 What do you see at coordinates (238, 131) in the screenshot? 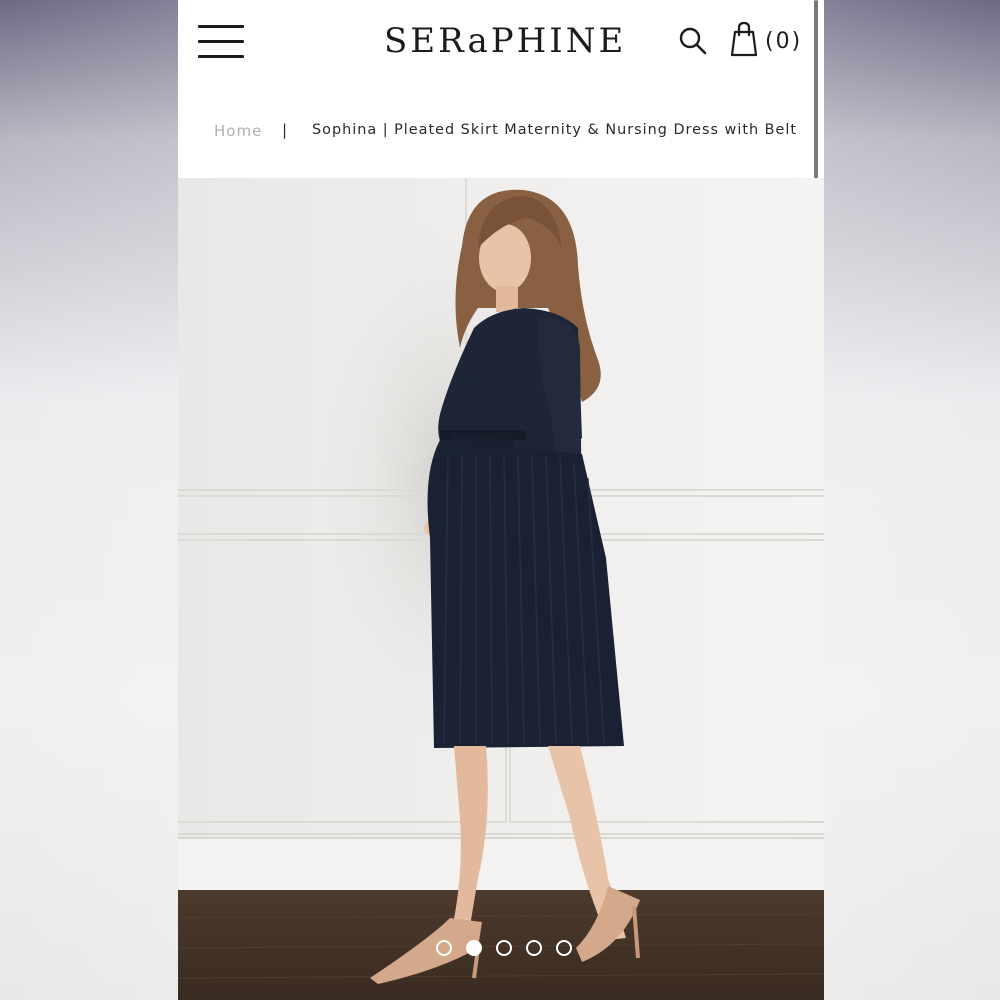
I see `breadcrumb-home-link: Home` at bounding box center [238, 131].